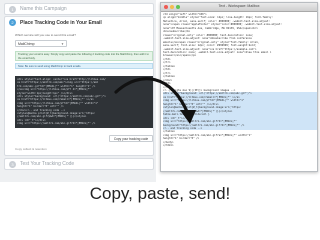 This screenshot has width=320, height=240. I want to click on source-line: </html>, so click(168, 146).